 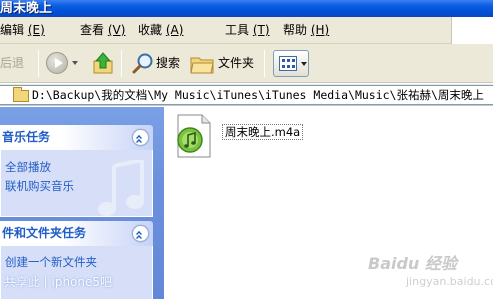 I want to click on menu-favorites: 收藏 (A), so click(x=160, y=30).